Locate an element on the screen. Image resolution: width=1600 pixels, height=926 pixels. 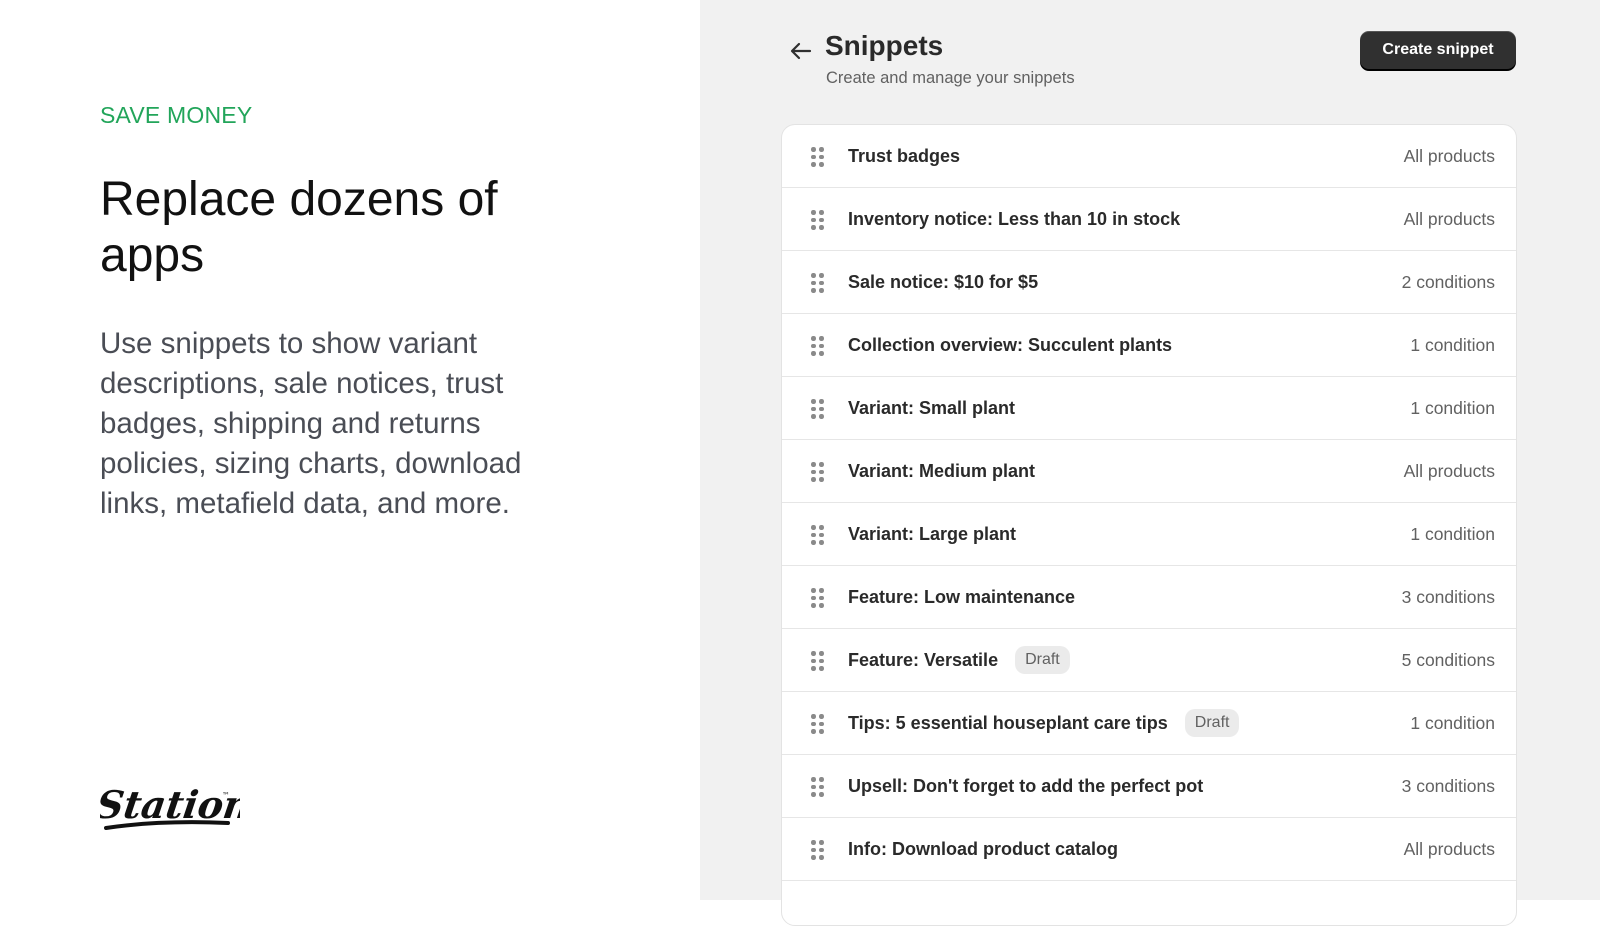
snippet-title-text: Variant: Small plant is located at coordinates (932, 407).